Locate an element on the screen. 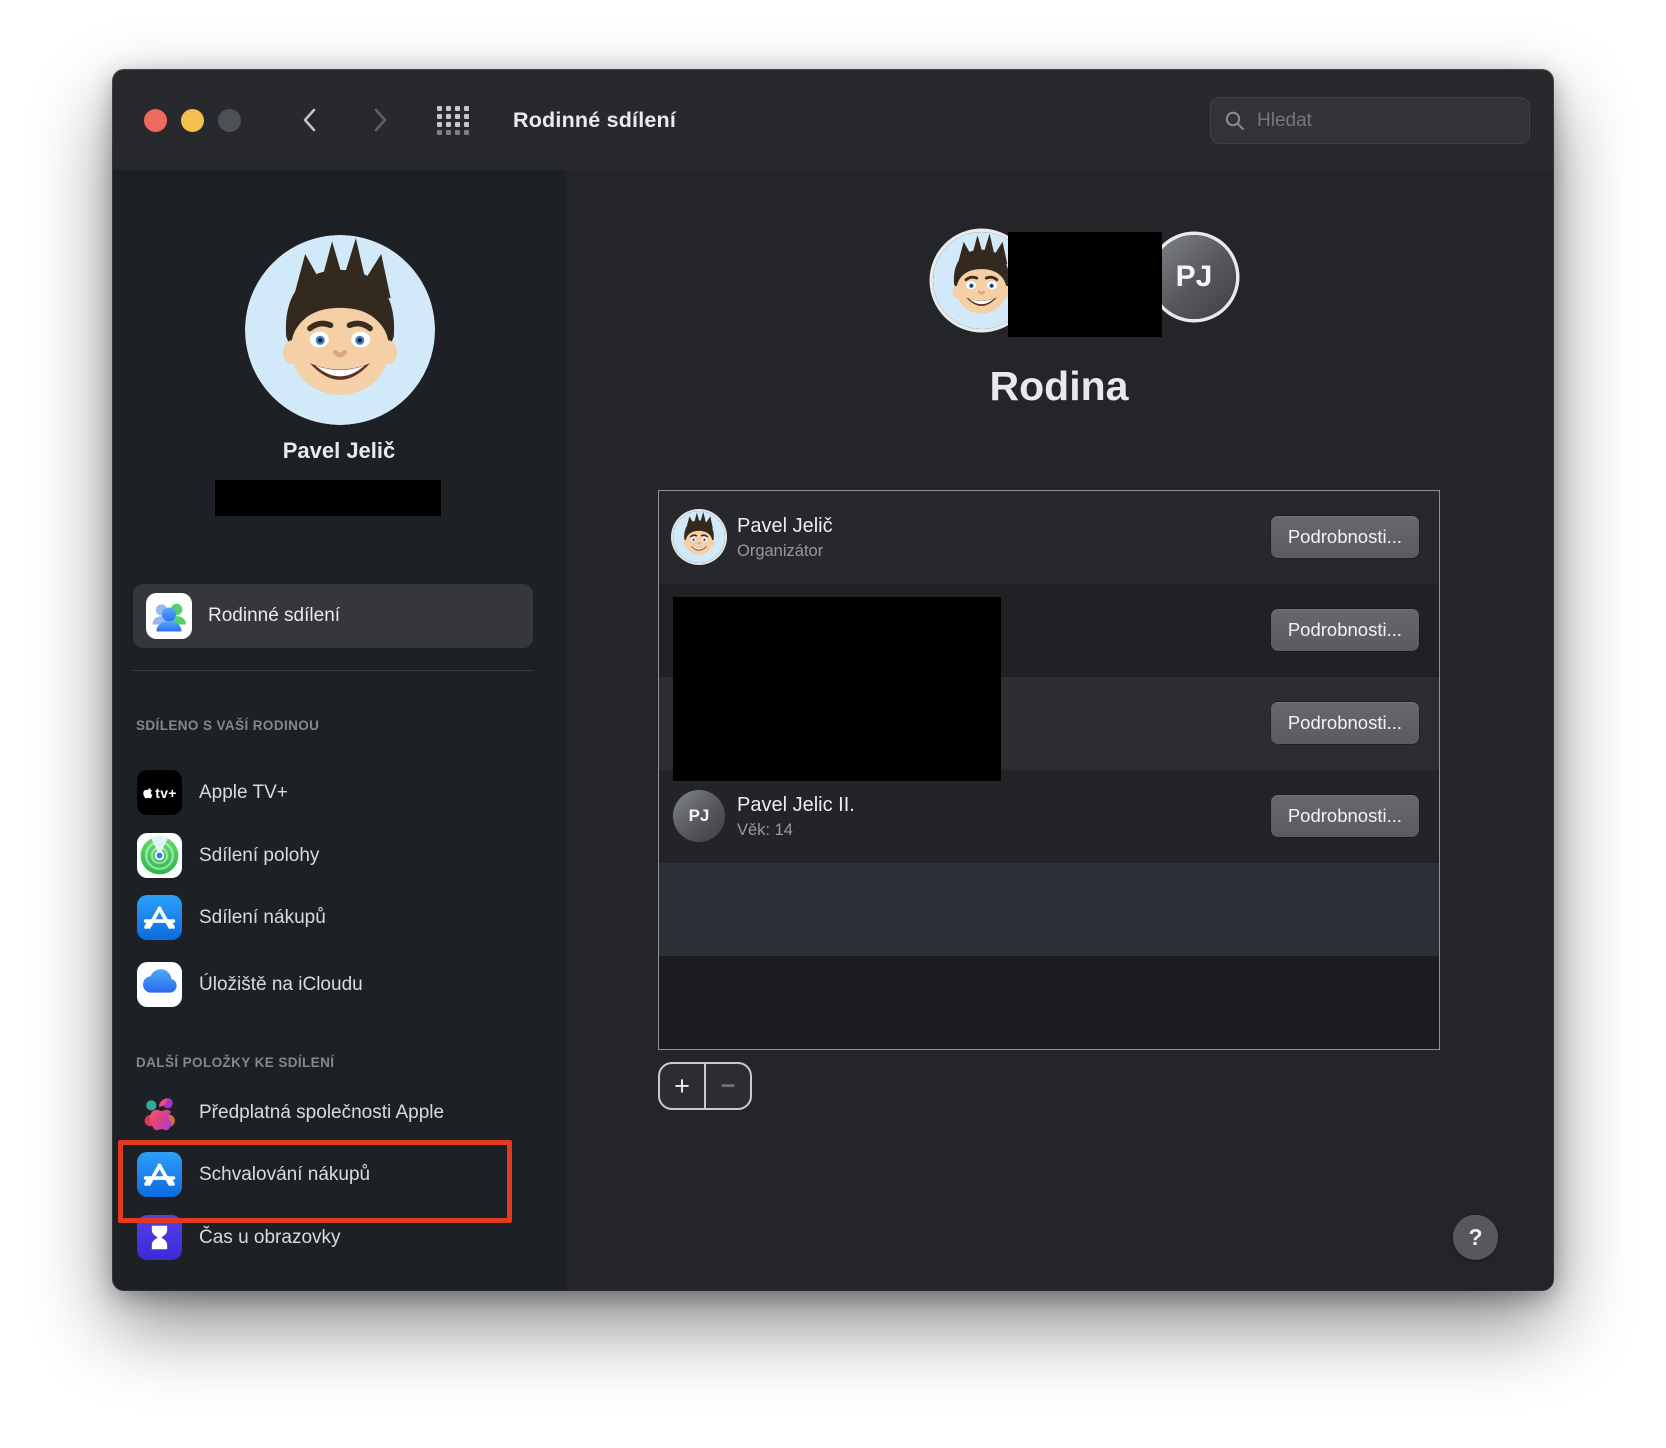 The image size is (1666, 1448). sidebar-item-family-sharing: Rodinné sdílení is located at coordinates (333, 616).